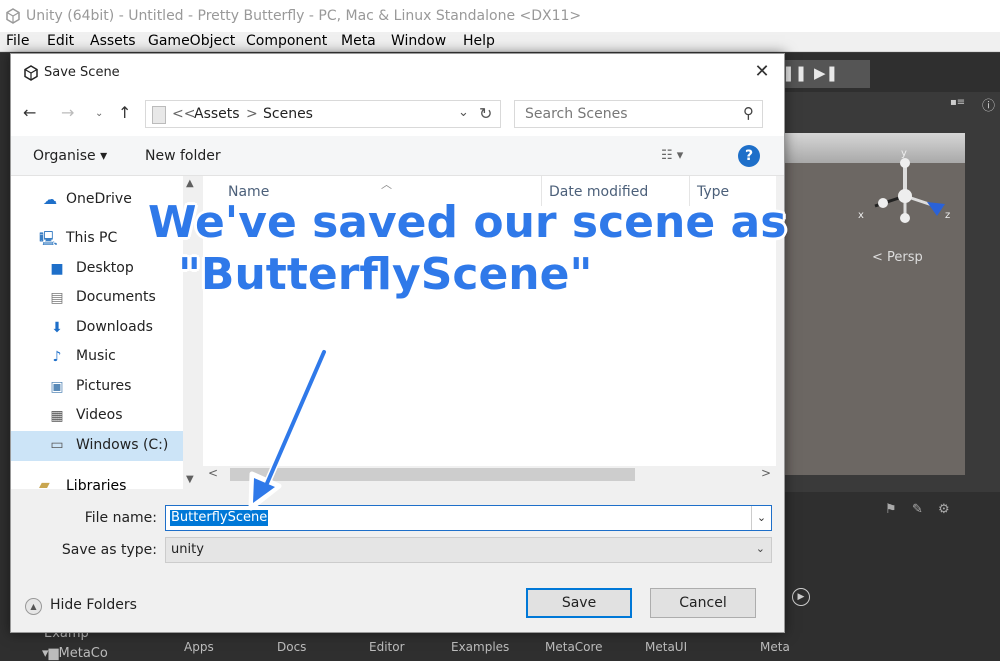 The width and height of the screenshot is (1000, 661). What do you see at coordinates (467, 222) in the screenshot?
I see `annotation-line-1: We've saved our scene as` at bounding box center [467, 222].